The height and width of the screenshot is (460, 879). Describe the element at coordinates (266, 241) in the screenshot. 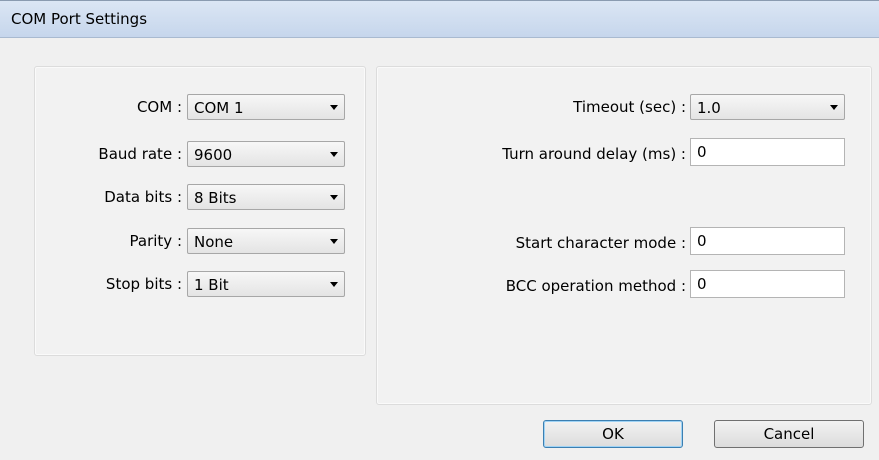

I see `parity-select: None` at that location.